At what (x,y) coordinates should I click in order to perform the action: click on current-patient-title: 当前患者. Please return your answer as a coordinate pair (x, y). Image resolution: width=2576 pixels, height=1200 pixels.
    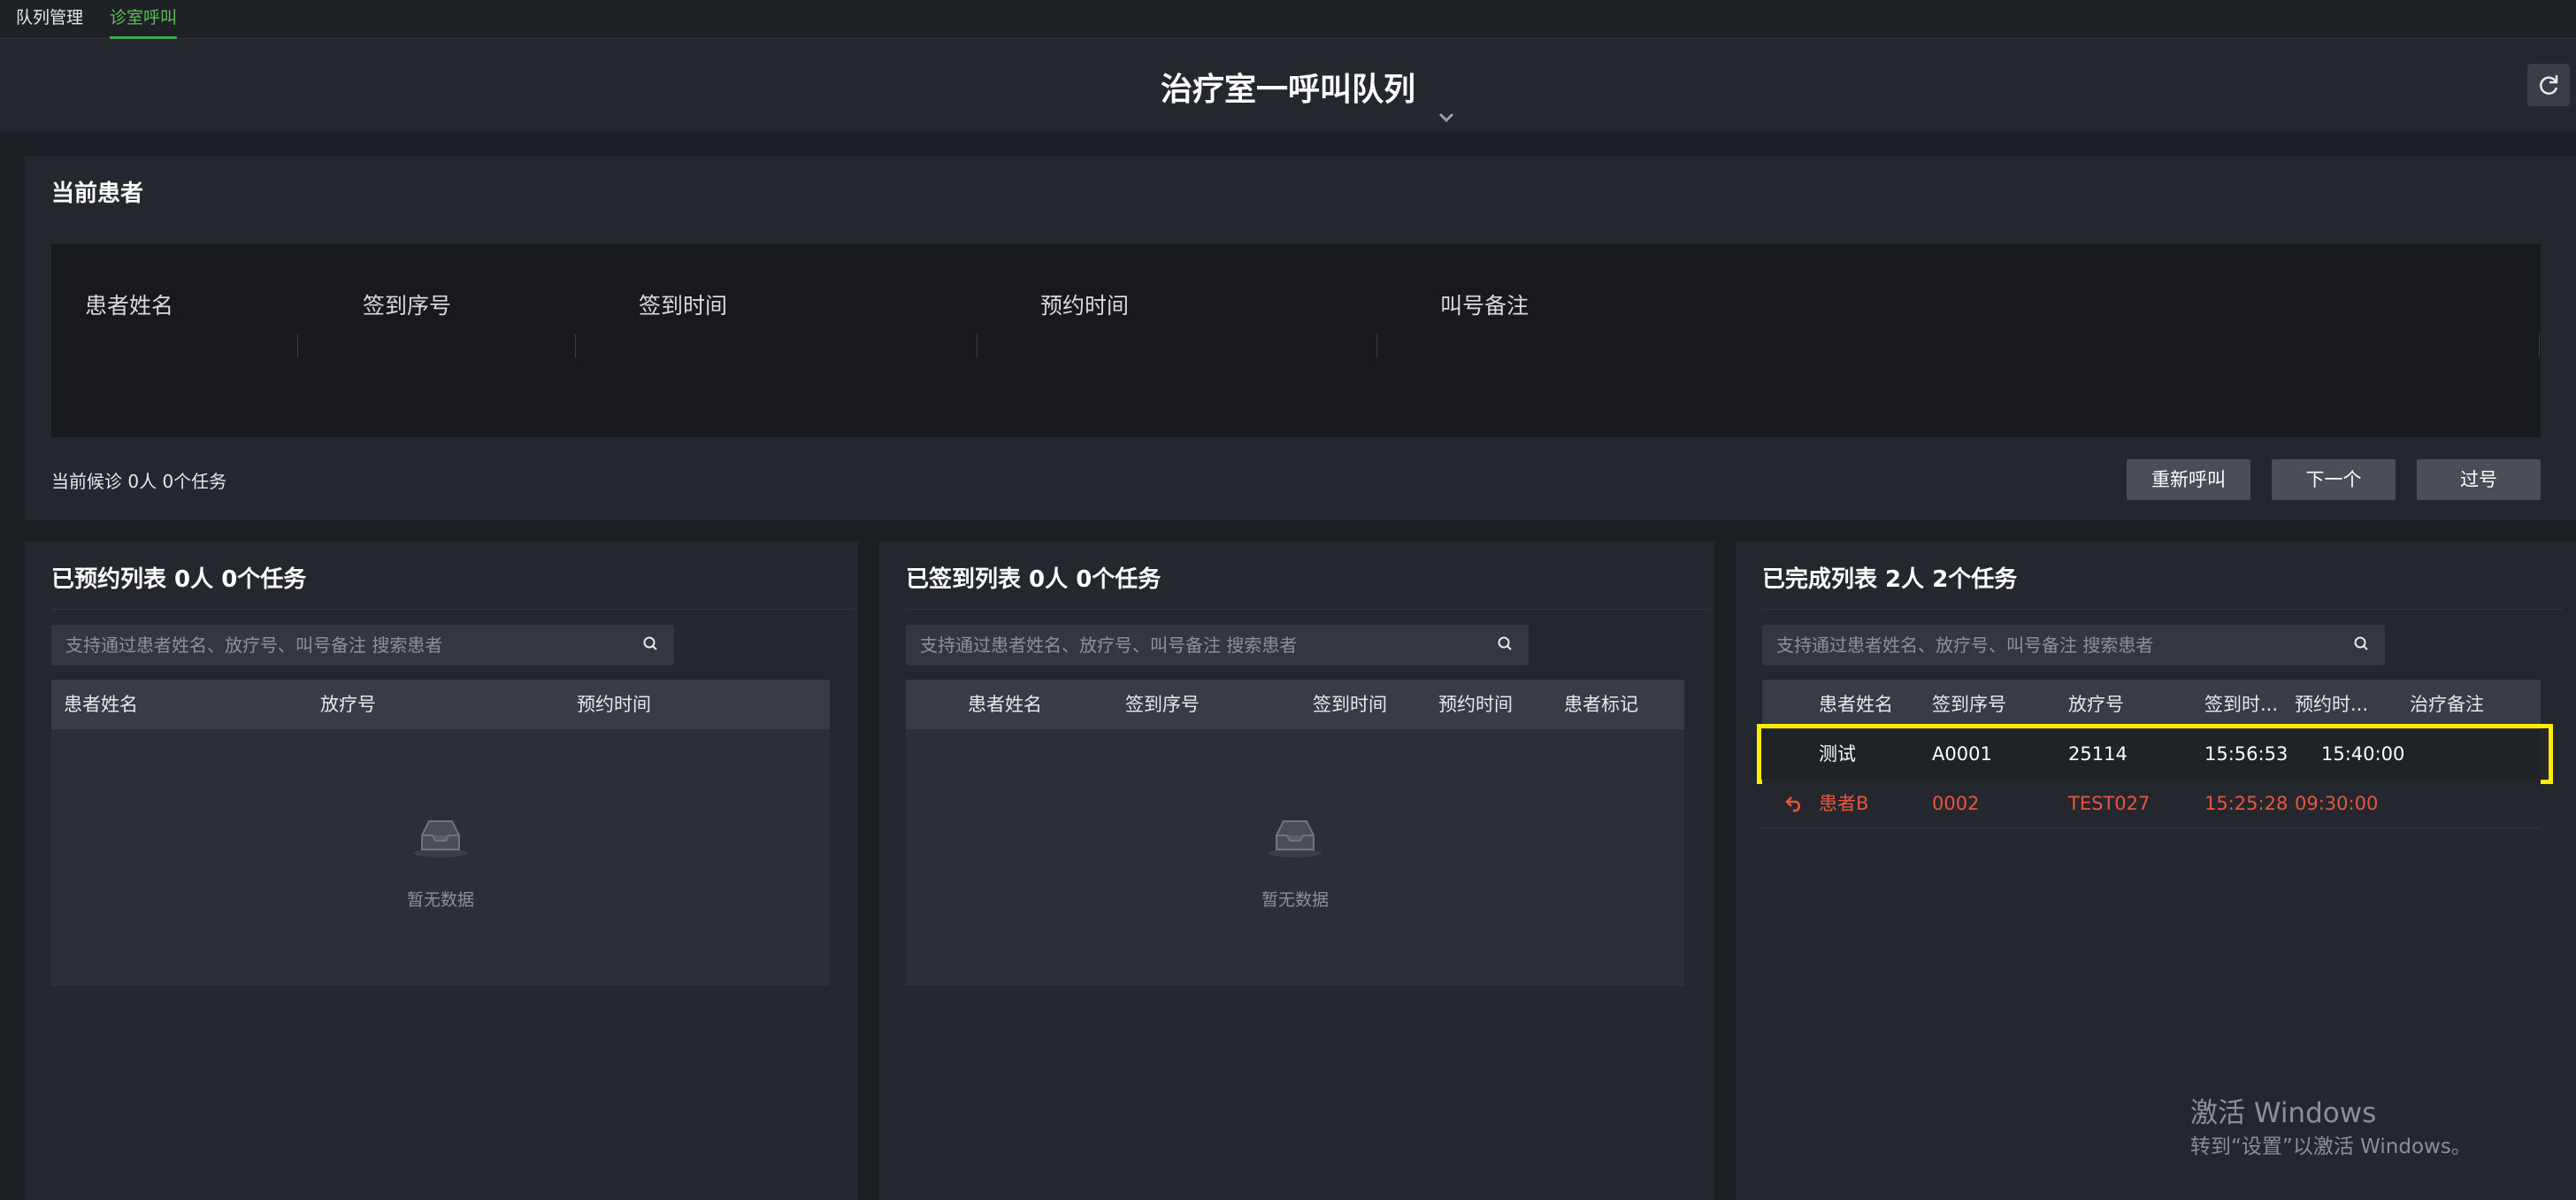
    Looking at the image, I should click on (97, 194).